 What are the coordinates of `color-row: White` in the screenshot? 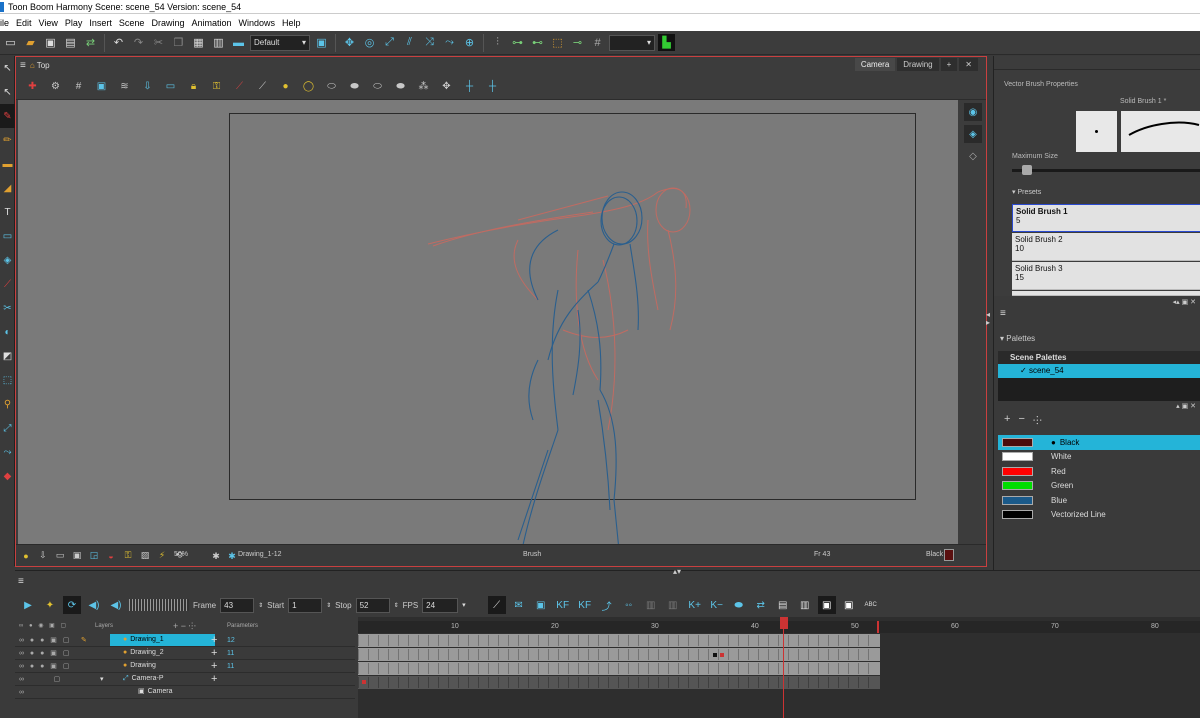 It's located at (1099, 457).